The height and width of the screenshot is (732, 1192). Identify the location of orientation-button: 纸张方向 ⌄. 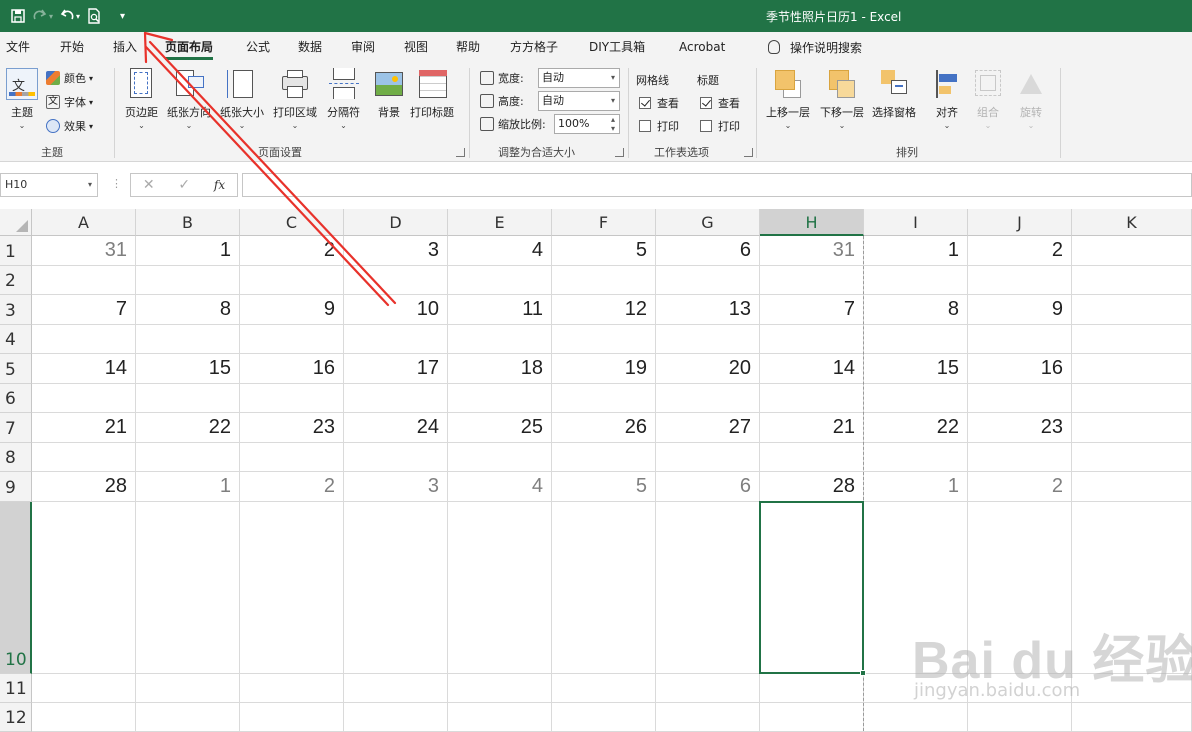
(189, 99).